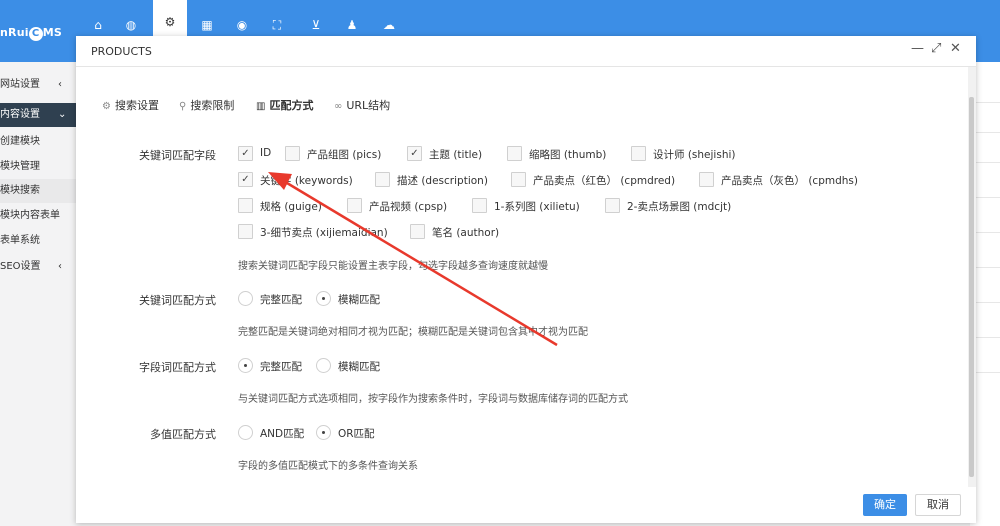  I want to click on checkbox-description, so click(382, 179).